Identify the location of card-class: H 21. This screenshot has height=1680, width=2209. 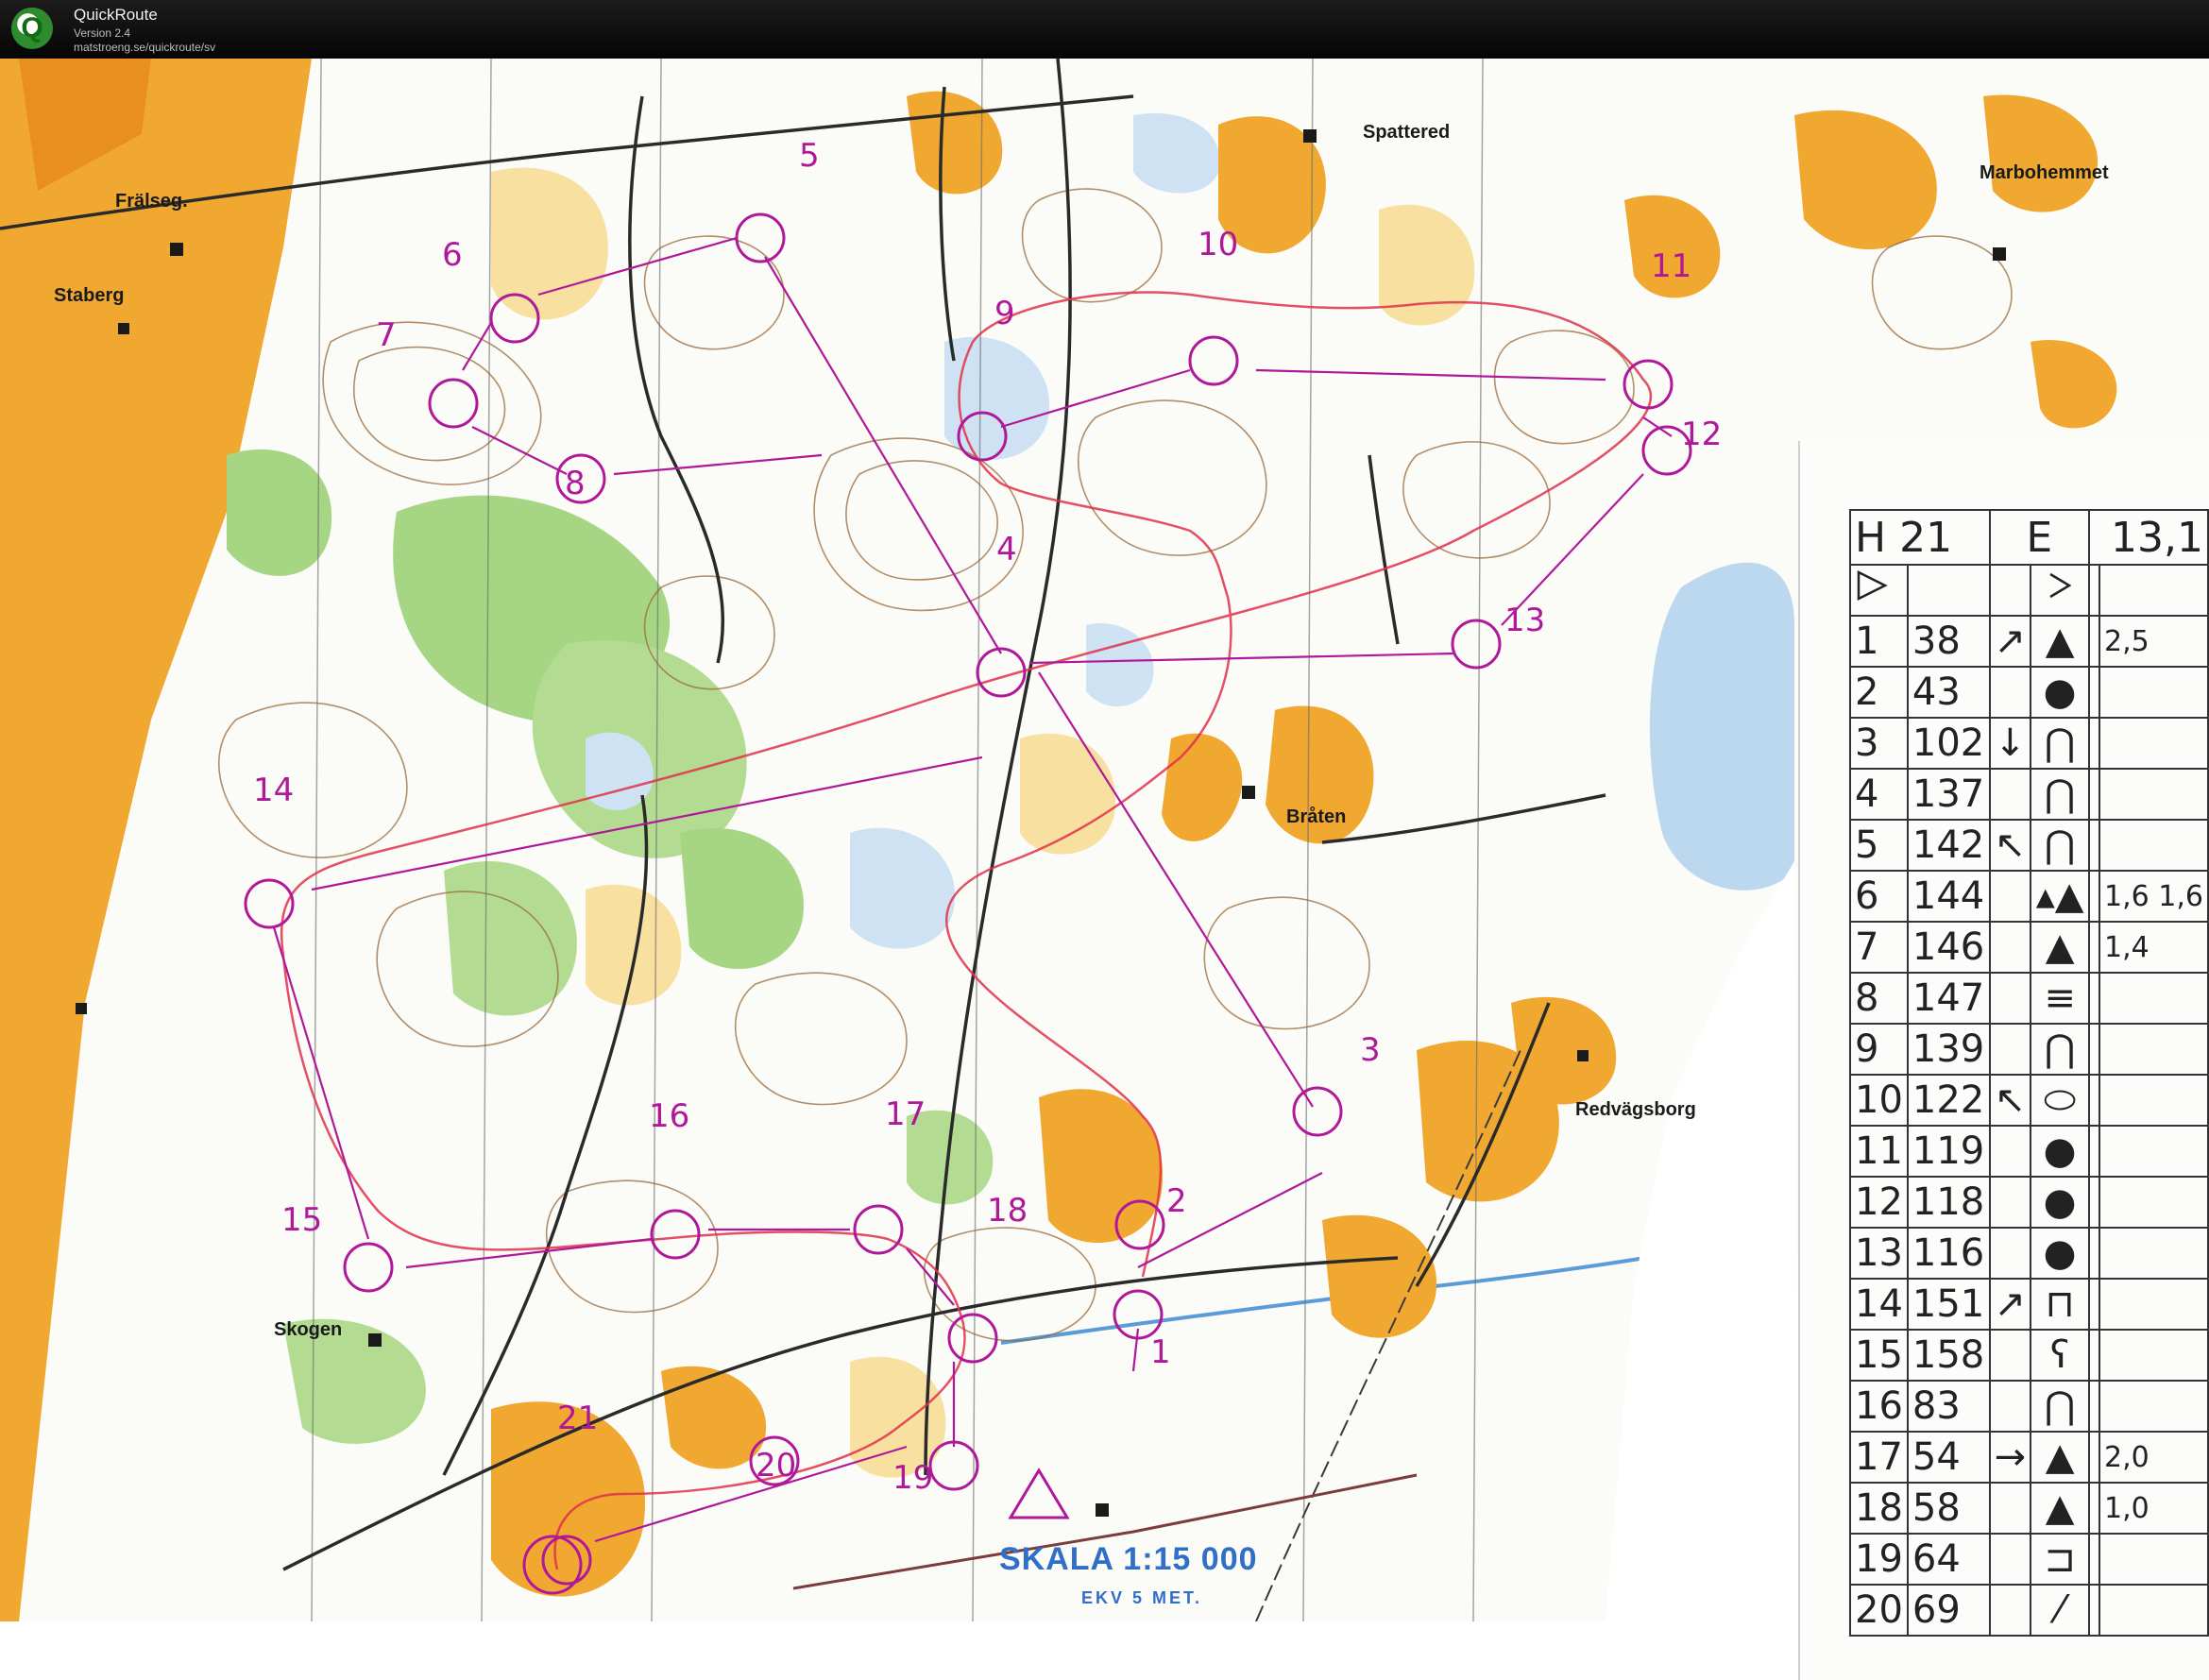
(1920, 537).